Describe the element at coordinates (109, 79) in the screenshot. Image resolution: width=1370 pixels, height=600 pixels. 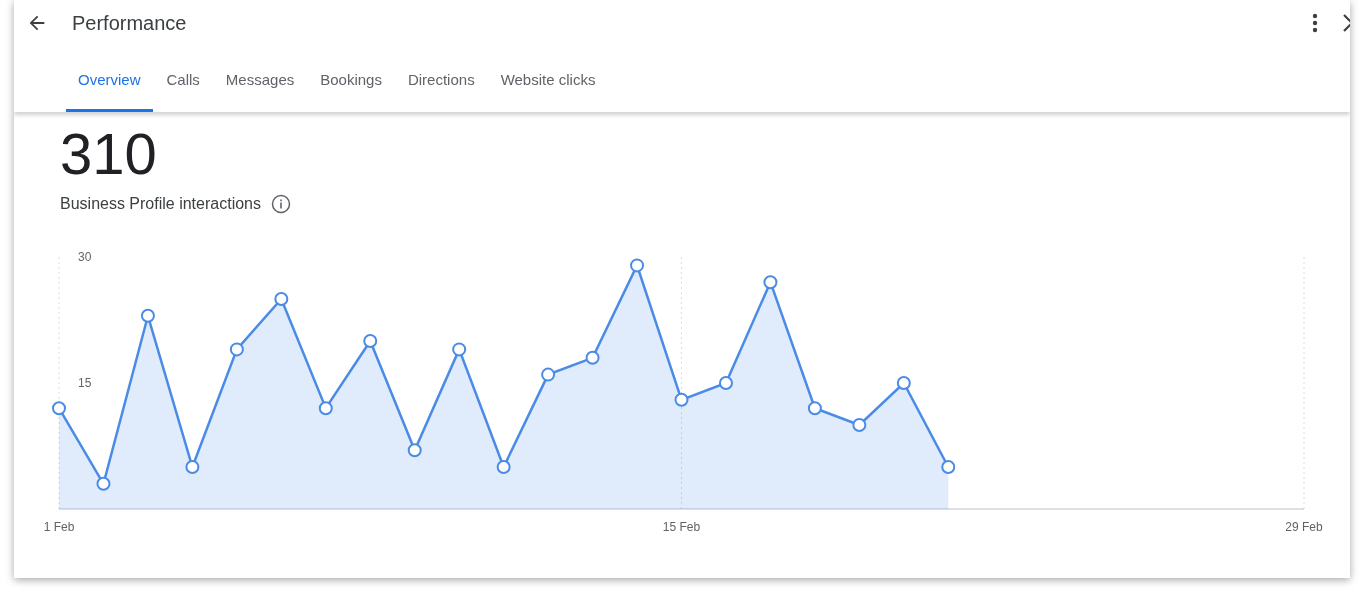
I see `tab: Overview` at that location.